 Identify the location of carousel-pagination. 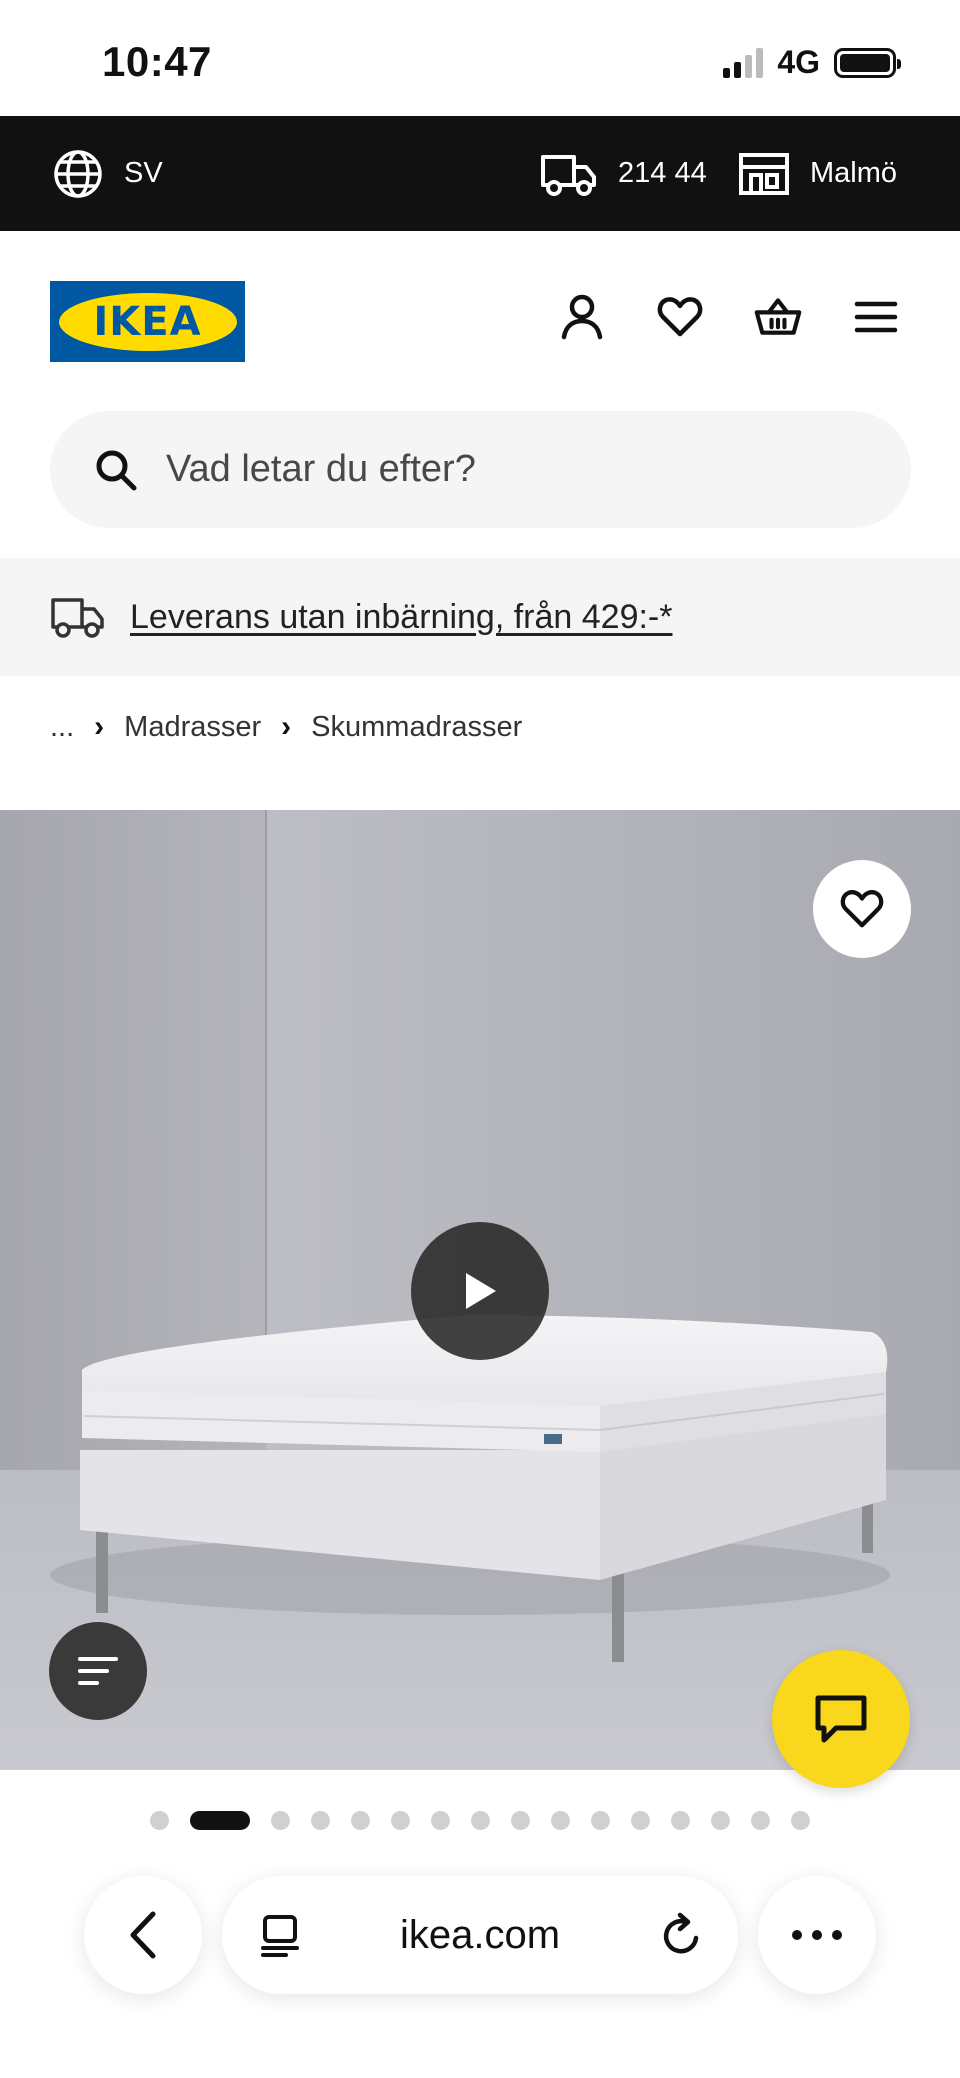
(480, 1820).